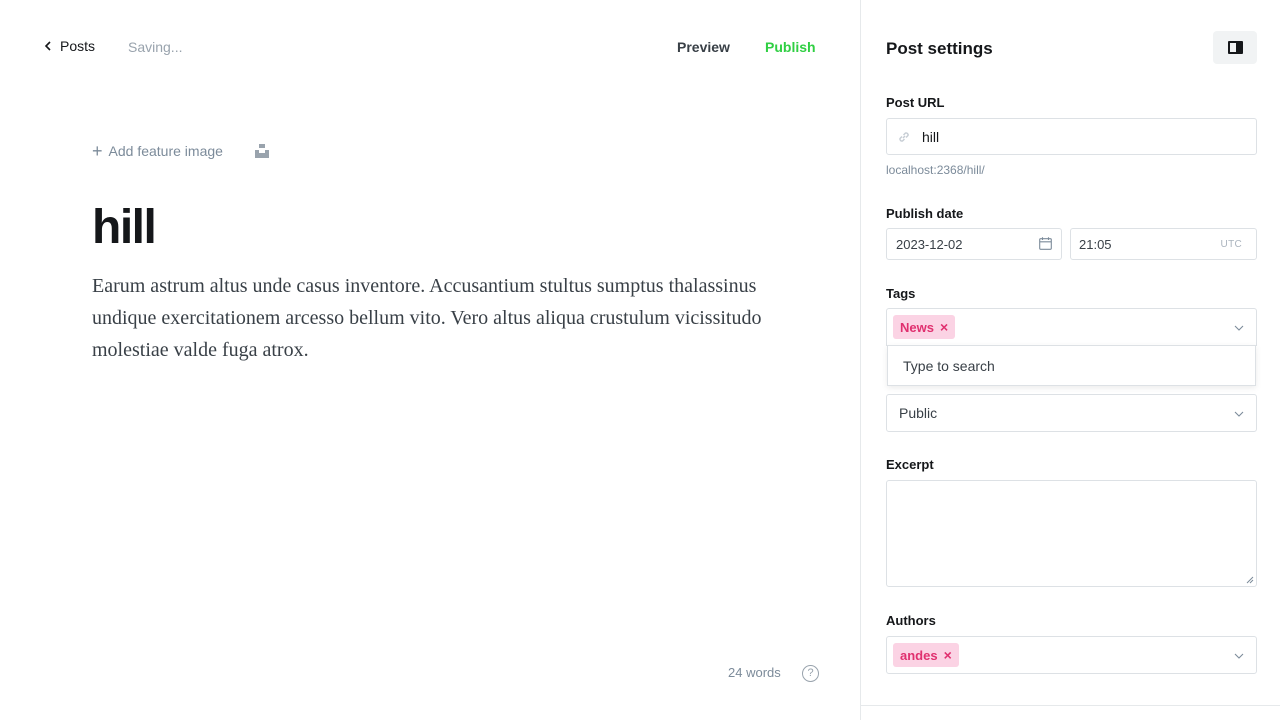  I want to click on unsplash-icon, so click(262, 151).